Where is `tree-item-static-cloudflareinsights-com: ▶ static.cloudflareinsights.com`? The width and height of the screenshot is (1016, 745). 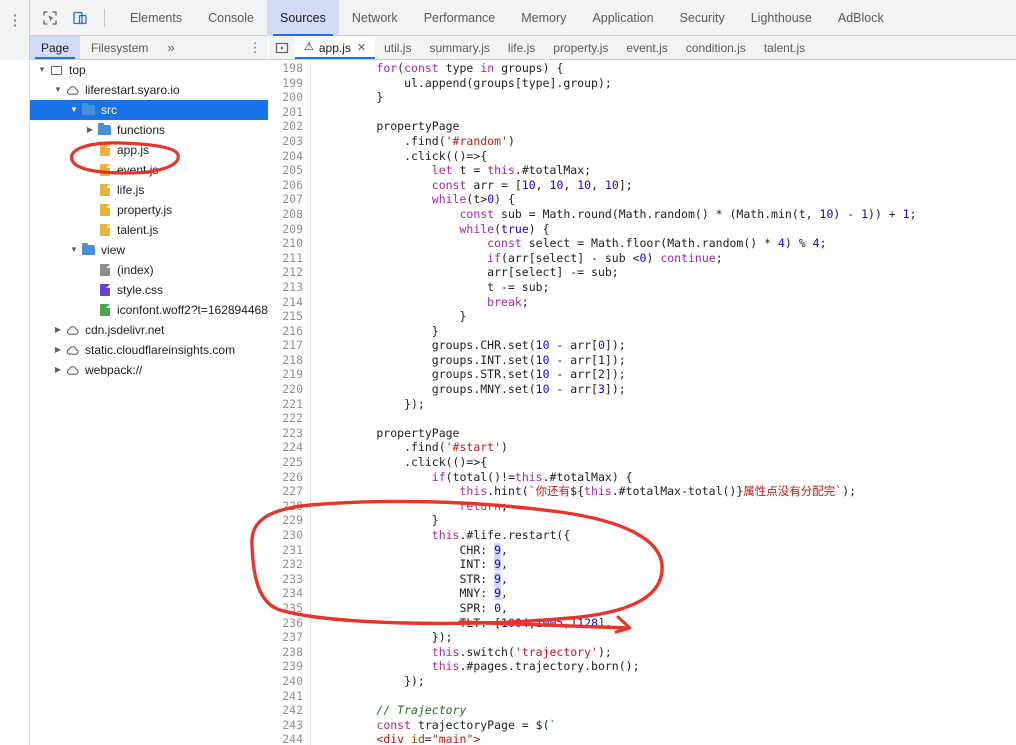 tree-item-static-cloudflareinsights-com: ▶ static.cloudflareinsights.com is located at coordinates (149, 350).